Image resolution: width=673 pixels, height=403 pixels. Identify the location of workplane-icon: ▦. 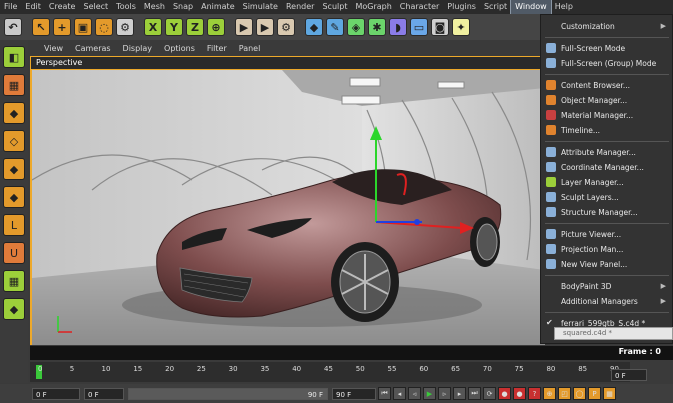
(14, 281).